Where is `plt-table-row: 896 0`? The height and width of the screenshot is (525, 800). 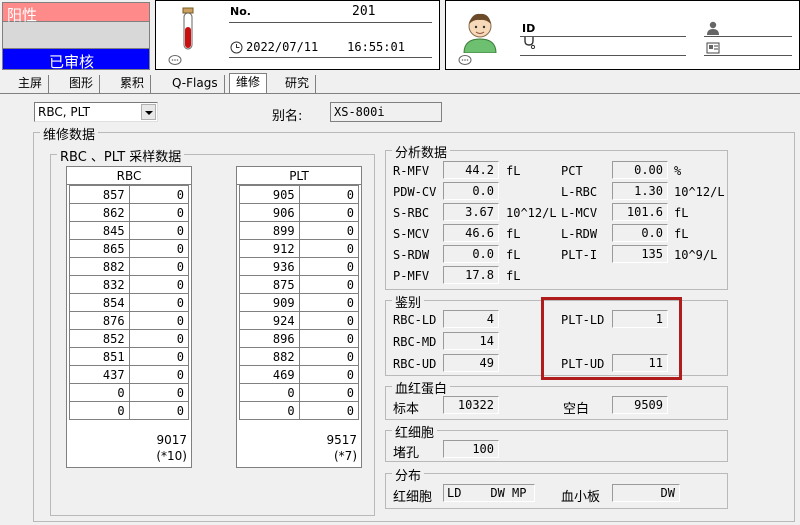 plt-table-row: 896 0 is located at coordinates (299, 338).